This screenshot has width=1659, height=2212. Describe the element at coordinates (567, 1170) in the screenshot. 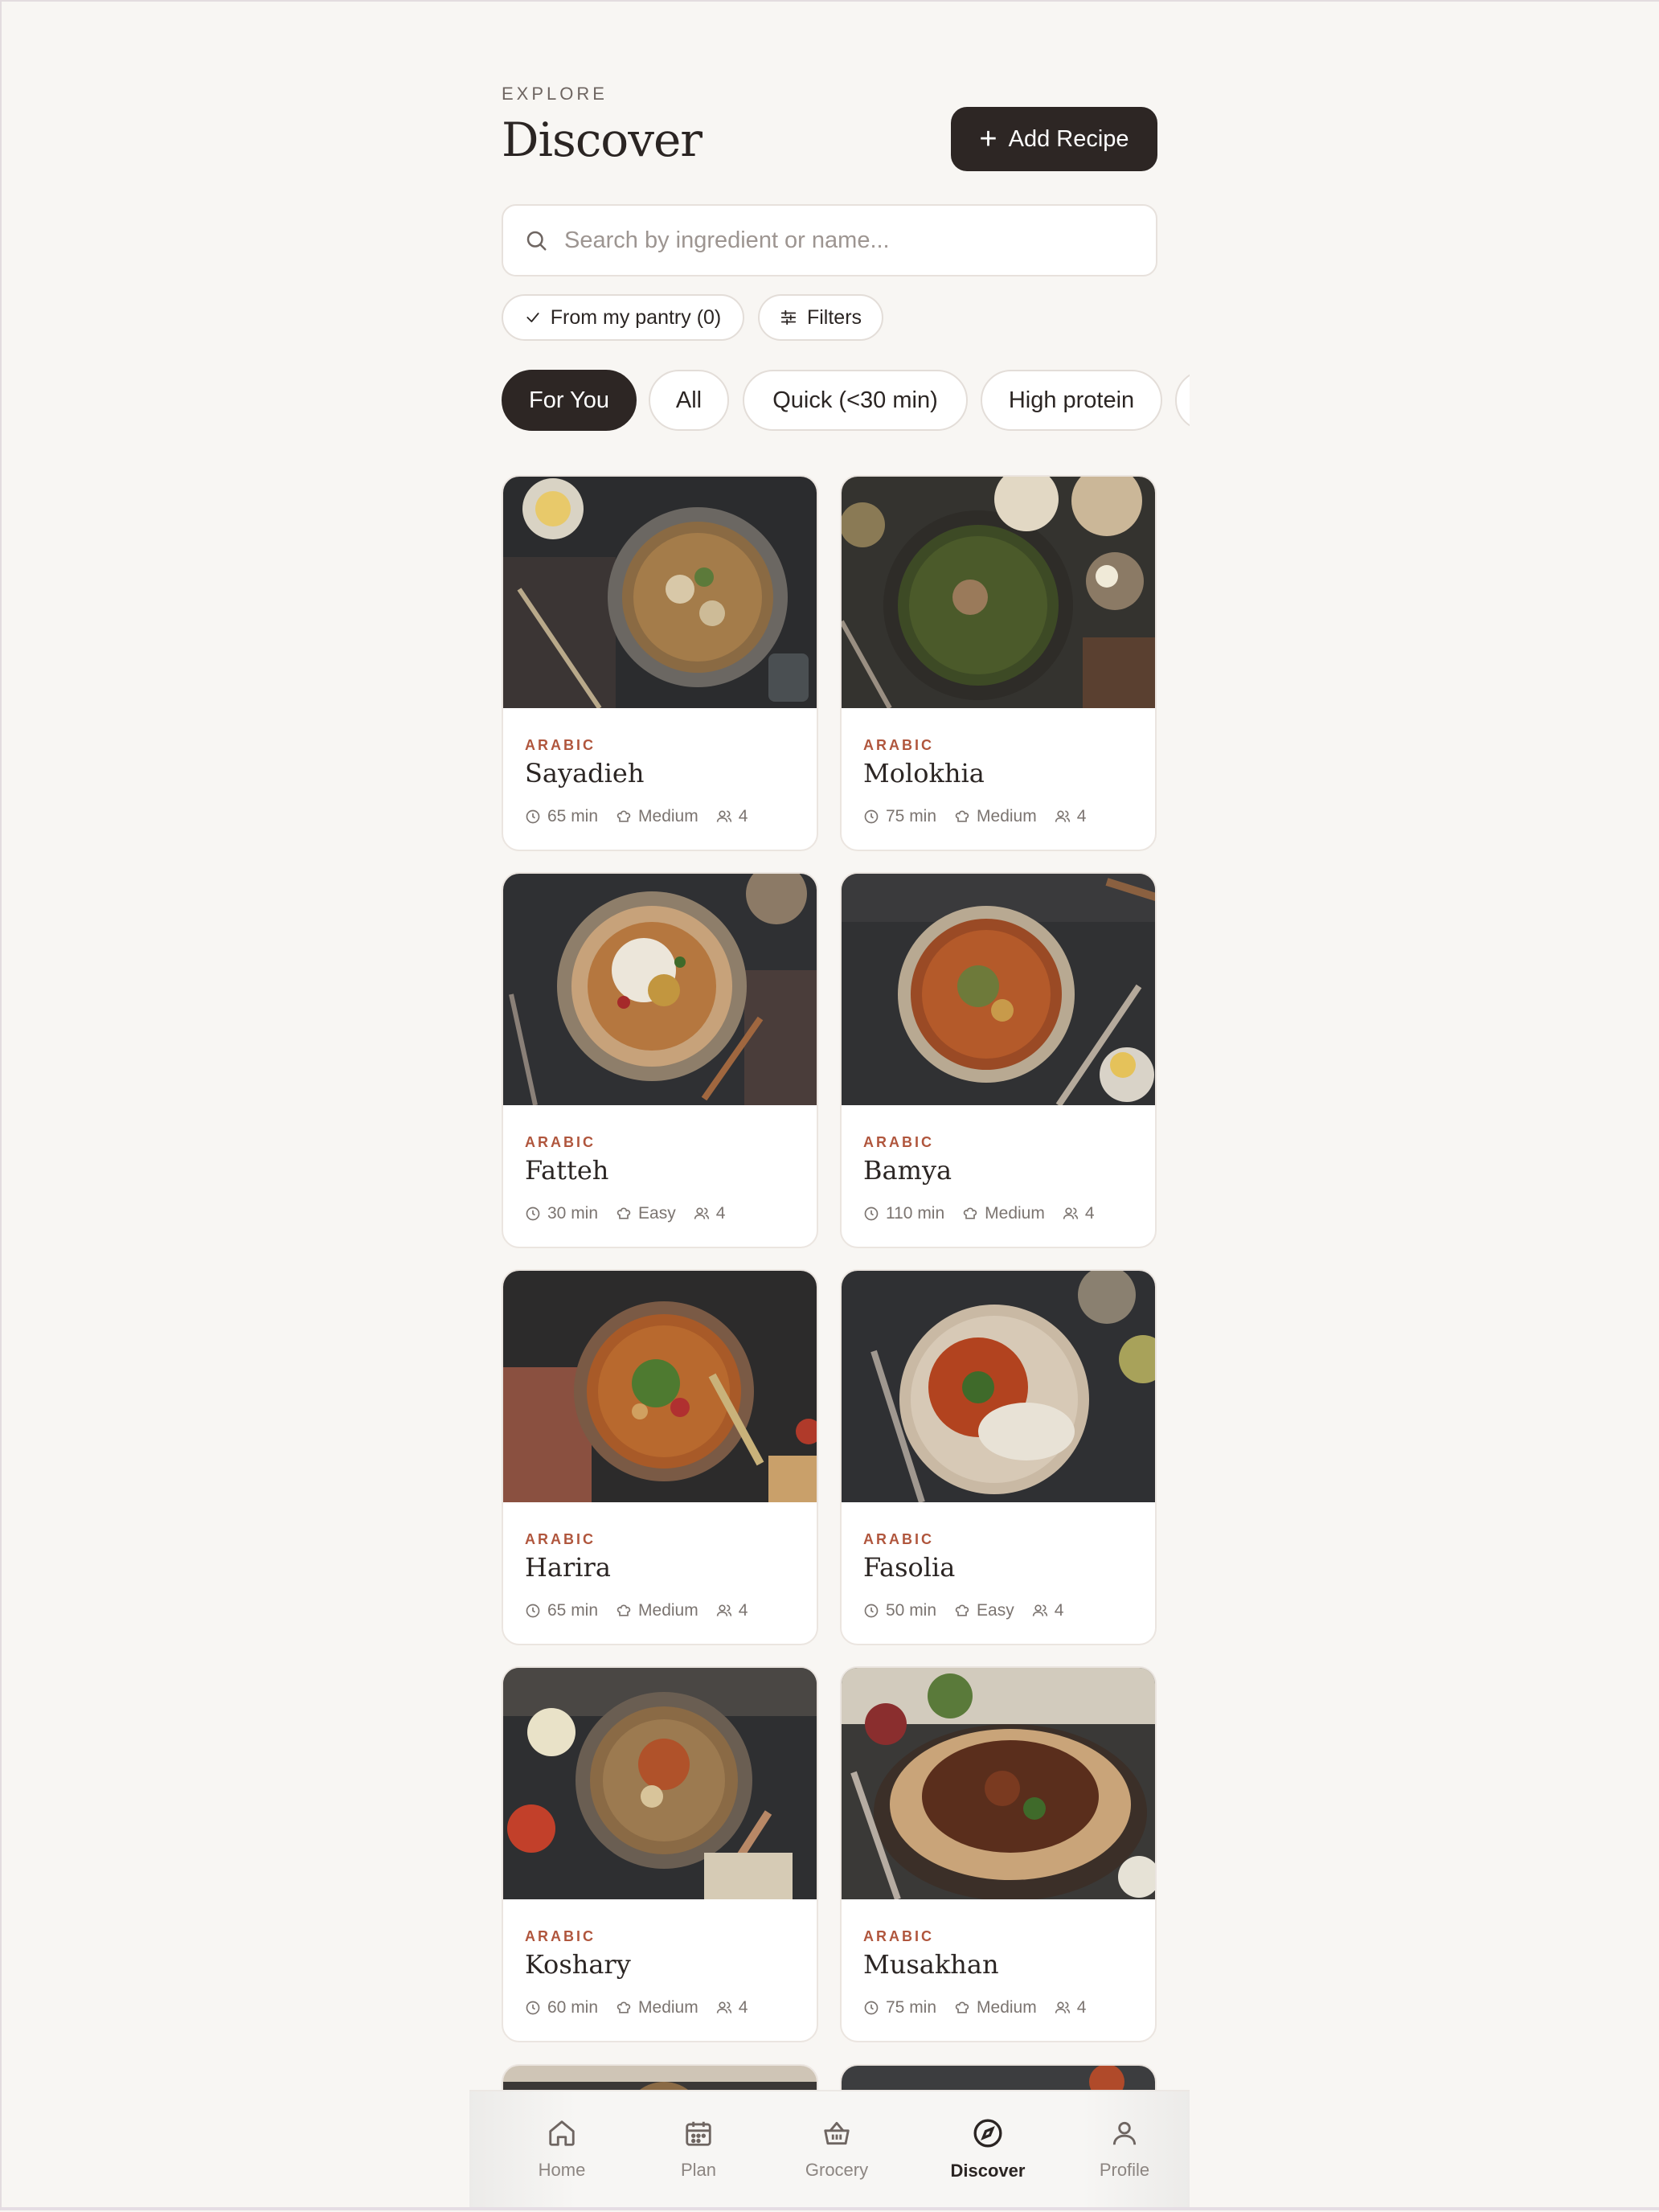

I see `recipe-name: Fatteh` at that location.